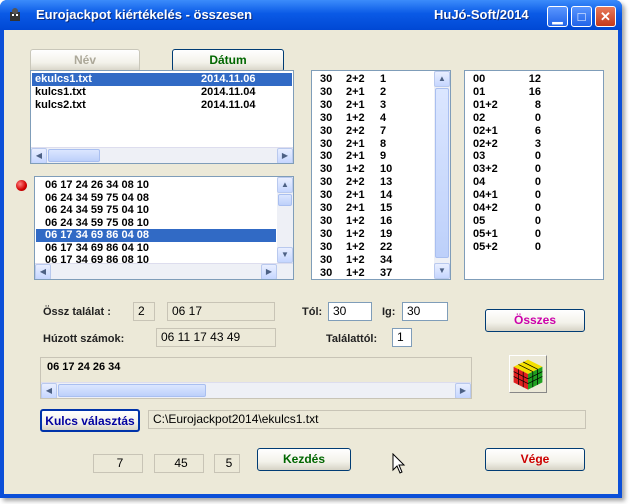  Describe the element at coordinates (479, 92) in the screenshot. I see `summary-category: 01` at that location.